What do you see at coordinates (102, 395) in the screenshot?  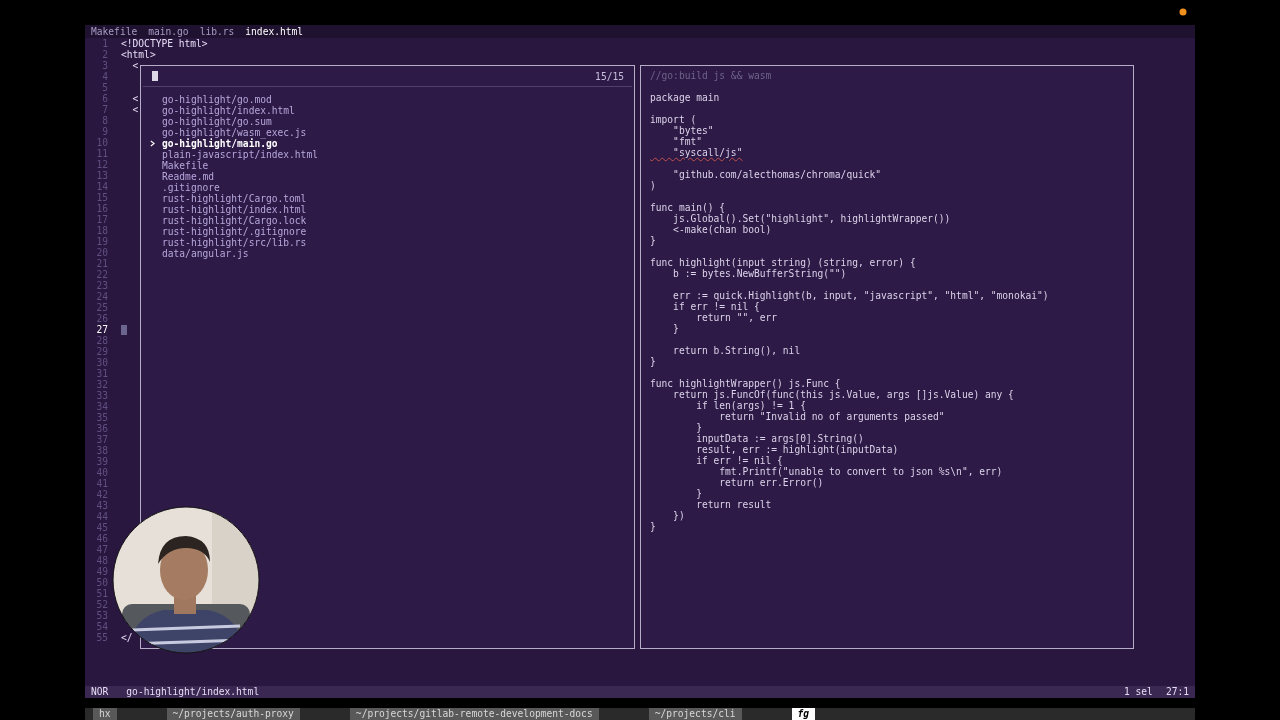 I see `line-number: 33` at bounding box center [102, 395].